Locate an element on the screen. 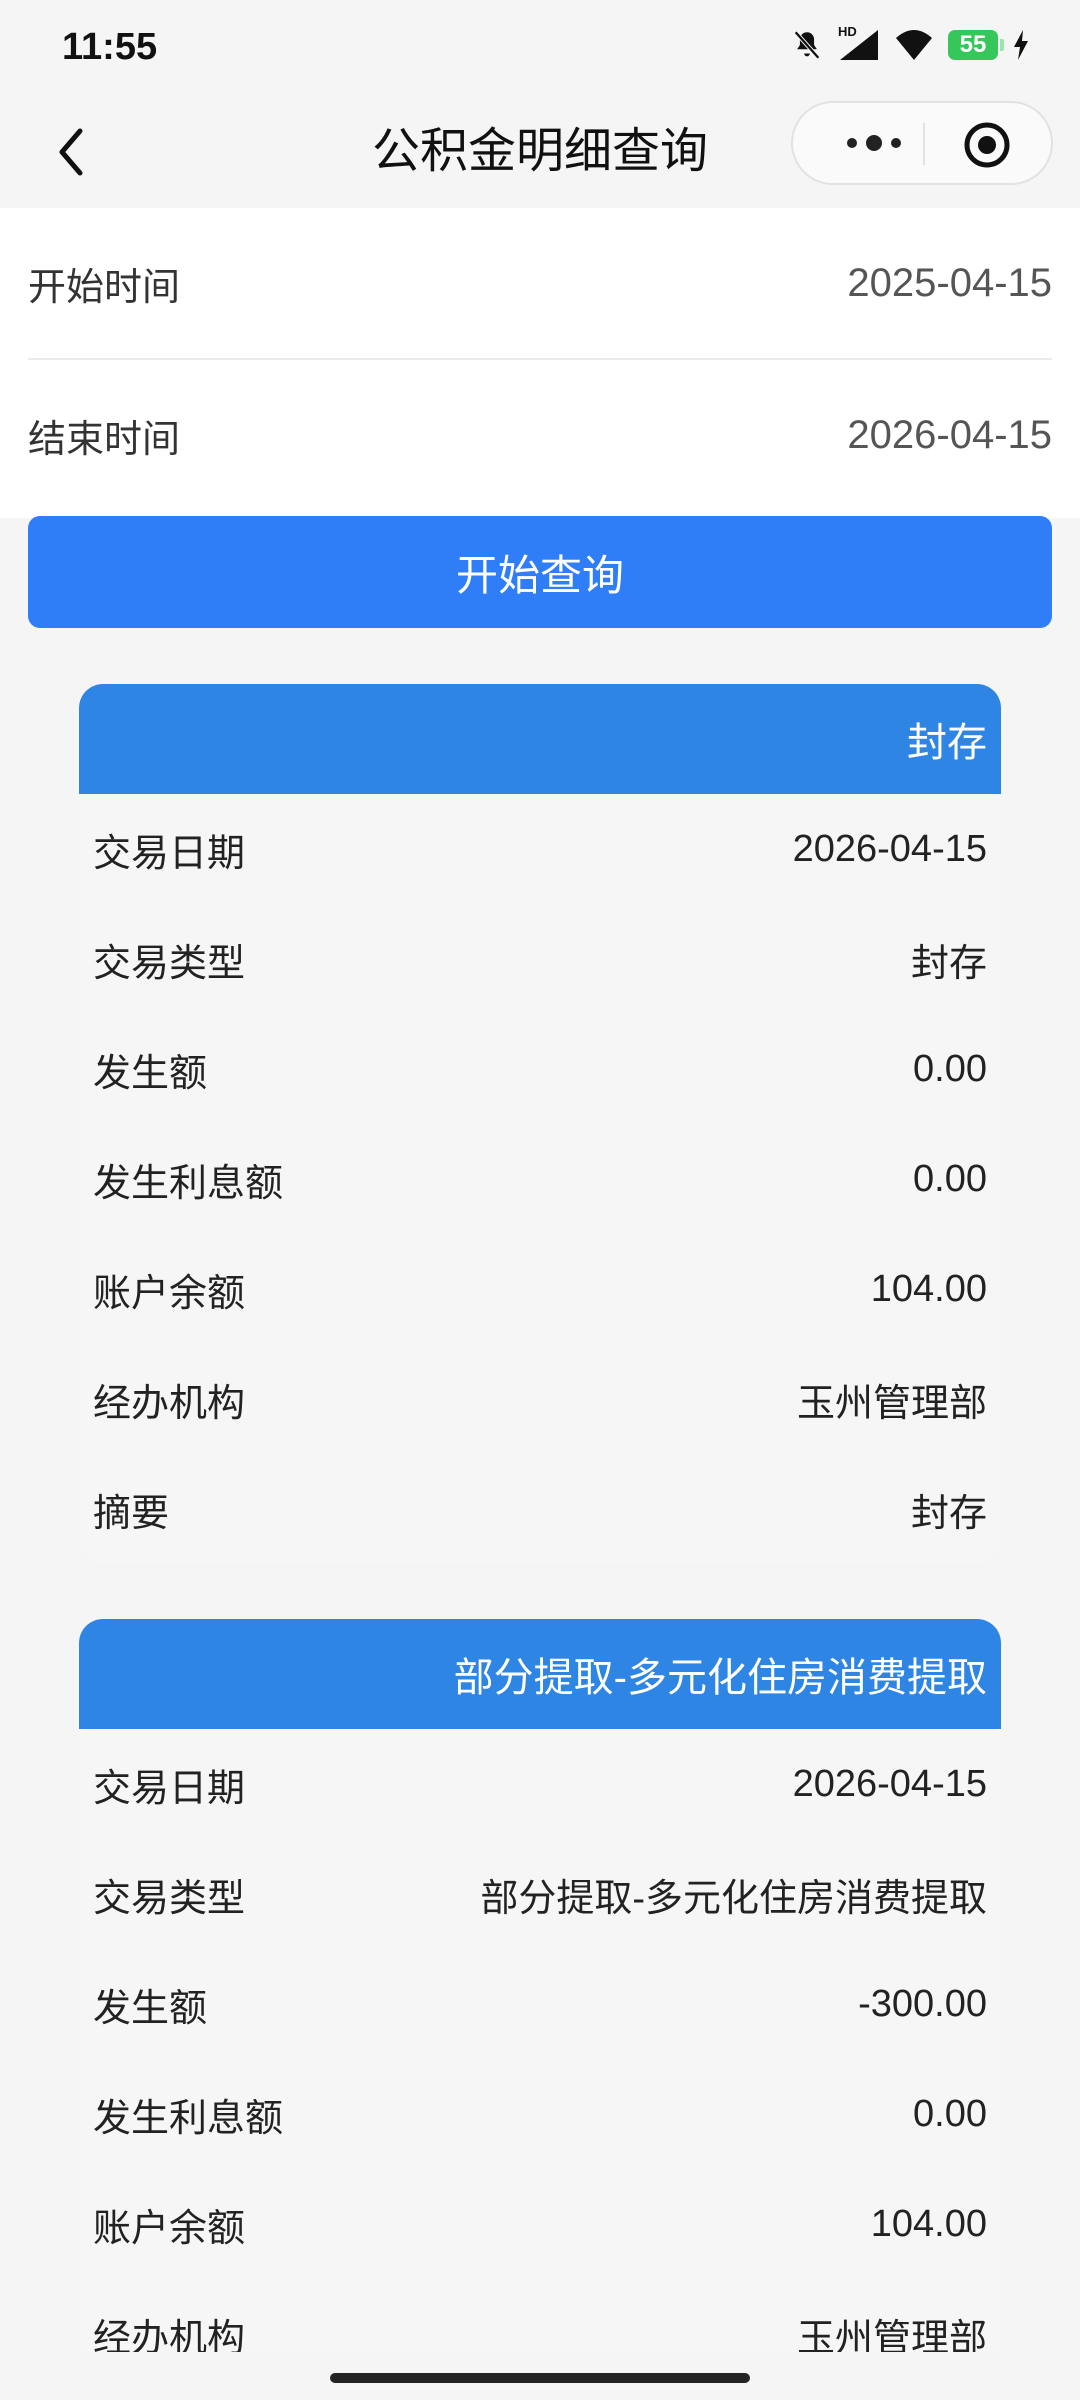 The height and width of the screenshot is (2400, 1080). start-date-row: 开始时间 2025-04-15 is located at coordinates (540, 284).